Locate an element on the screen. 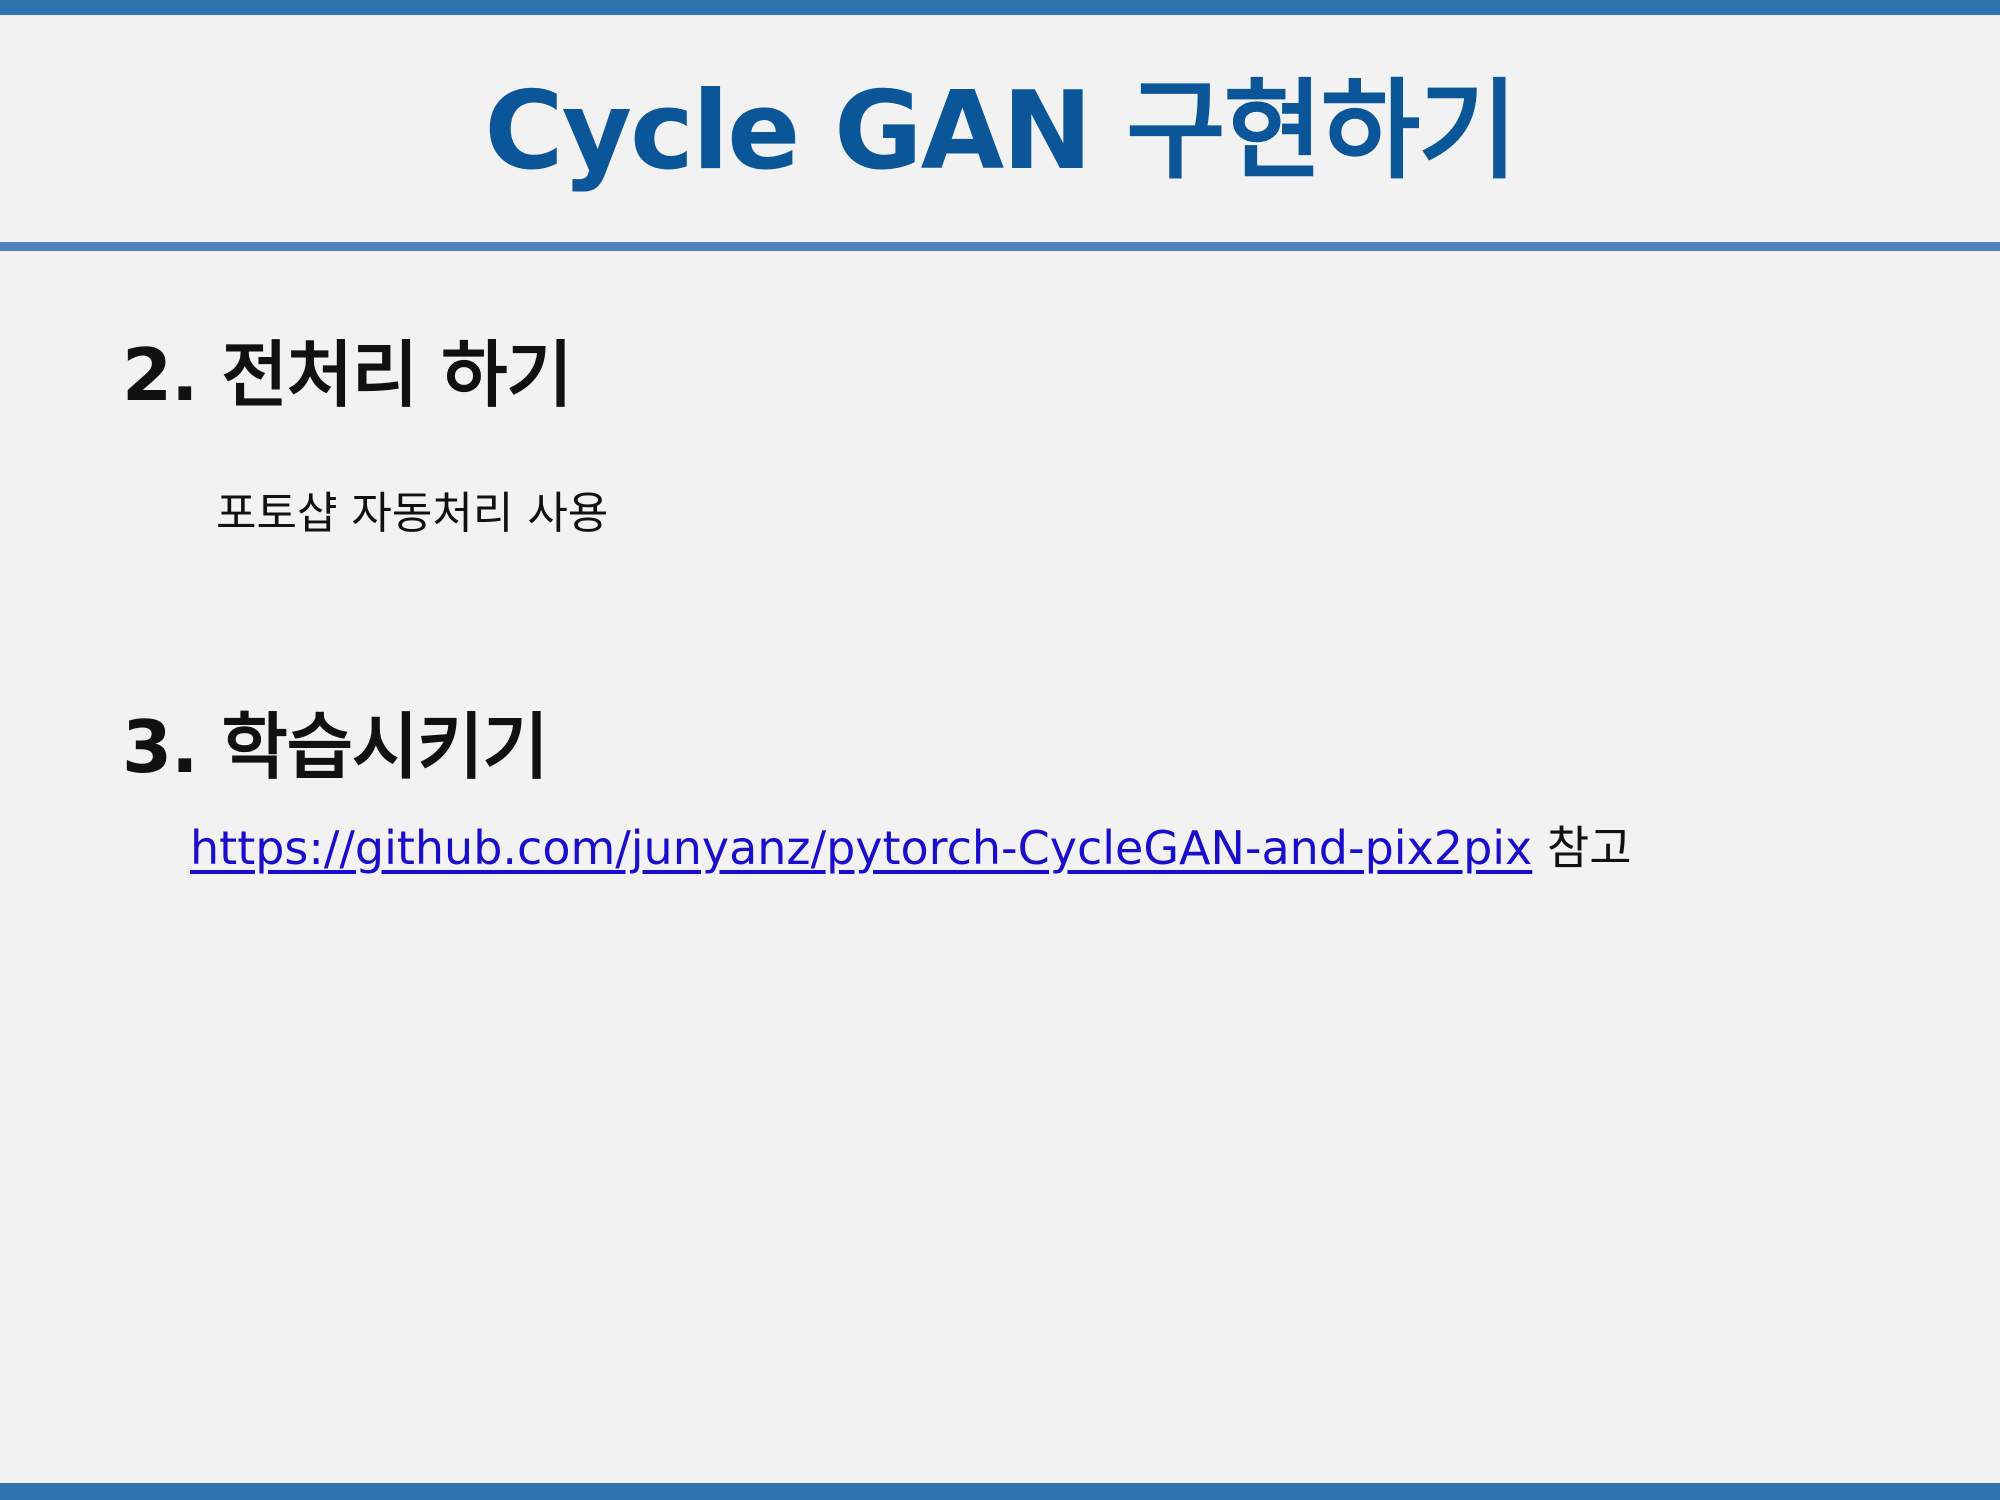  section-heading-preprocess: 2. 전처리 하기 is located at coordinates (347, 375).